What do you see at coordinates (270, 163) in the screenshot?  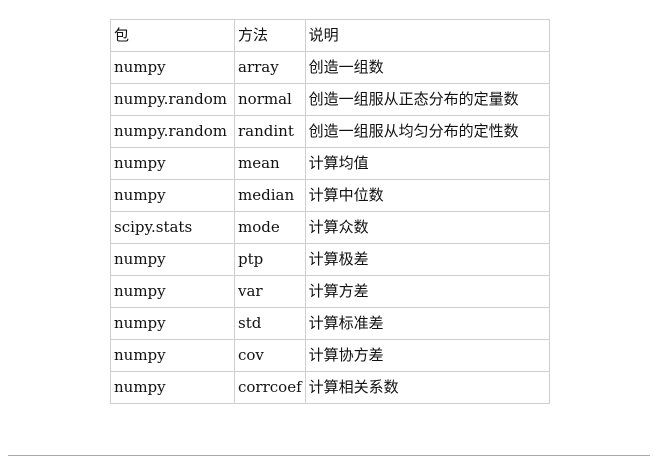 I see `cell-method: mean` at bounding box center [270, 163].